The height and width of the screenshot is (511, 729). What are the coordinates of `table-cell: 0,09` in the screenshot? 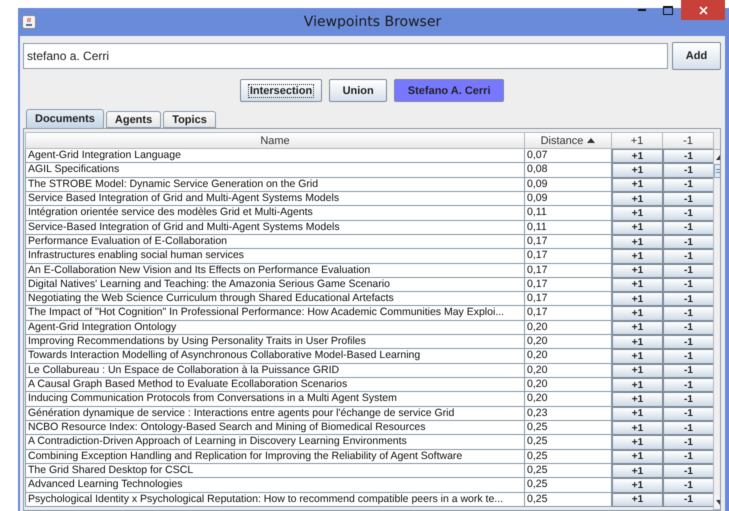 It's located at (568, 185).